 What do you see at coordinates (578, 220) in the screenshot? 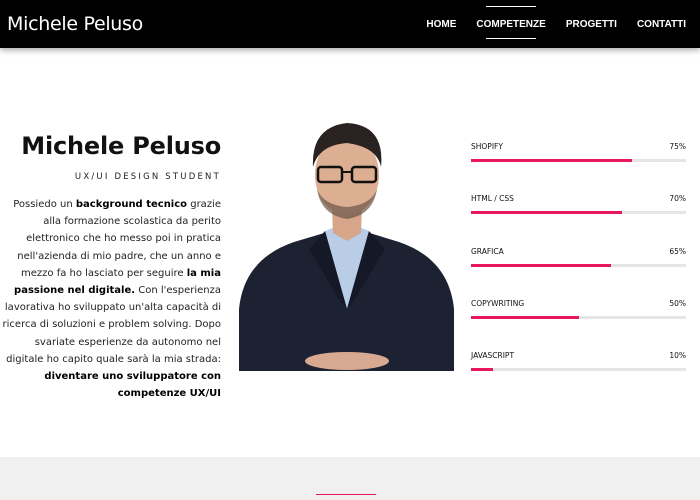
I see `skill-item-html-css: HTML / CSS 70%` at bounding box center [578, 220].